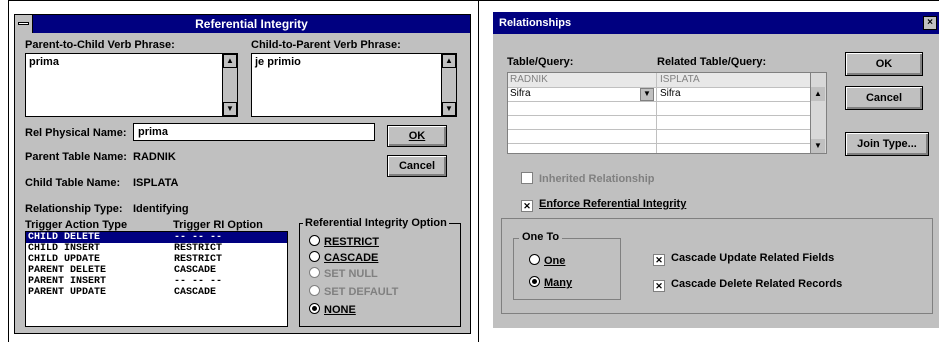  I want to click on child-to-parent-textbox: je primio ▲ ▼, so click(354, 85).